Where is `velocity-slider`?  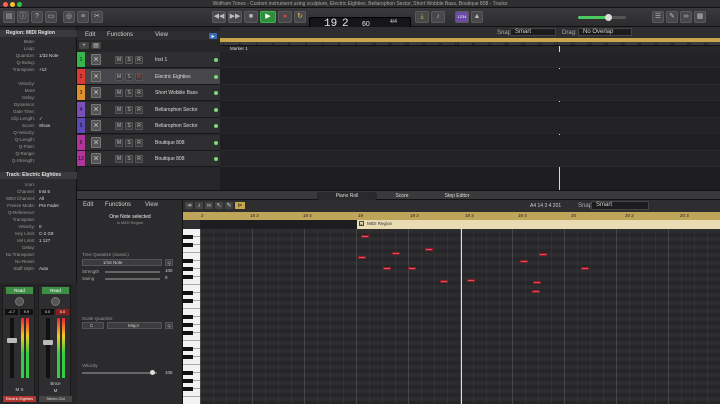
velocity-slider is located at coordinates (119, 372).